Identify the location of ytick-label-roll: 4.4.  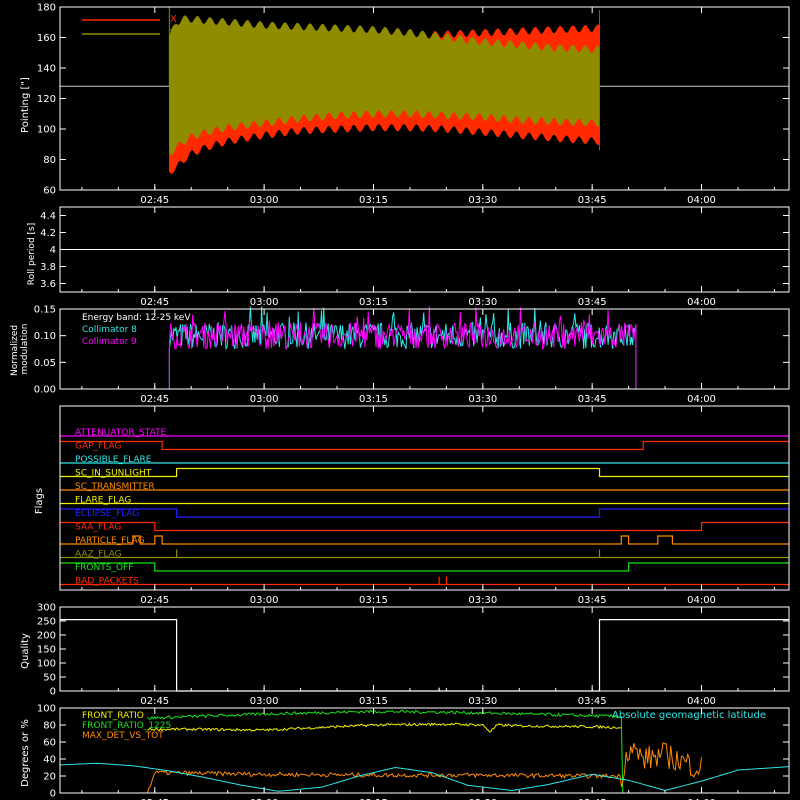
(48, 216).